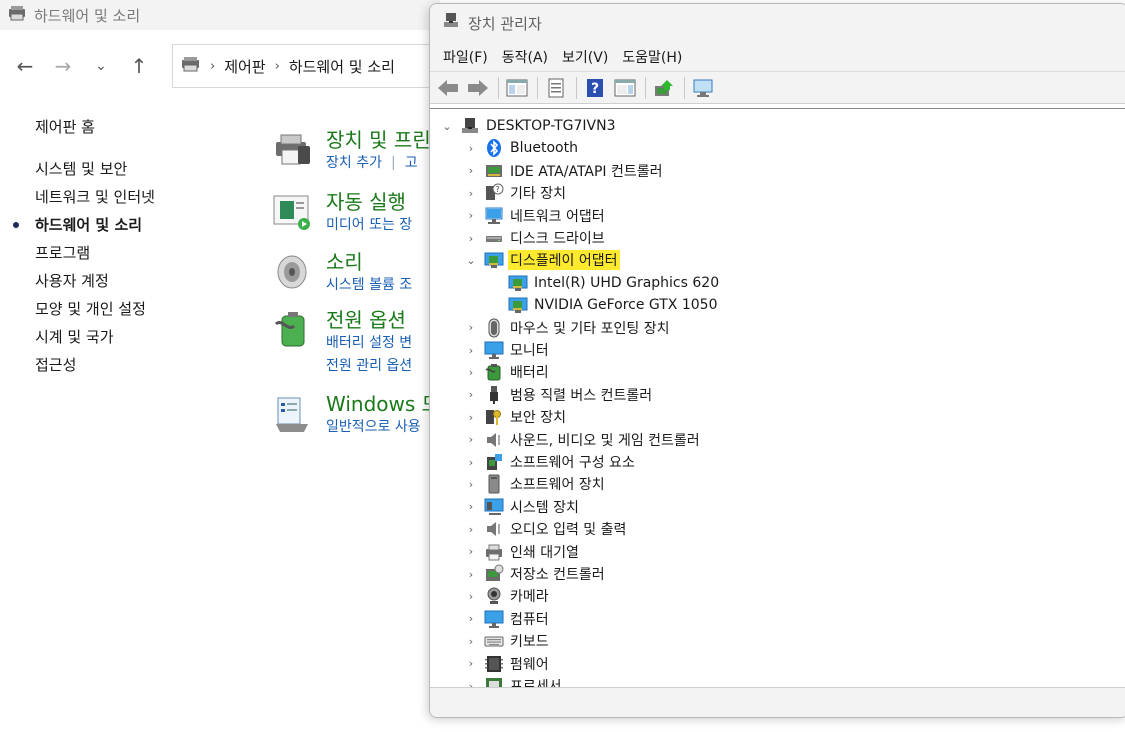  Describe the element at coordinates (527, 126) in the screenshot. I see `tree-root-computer: ⌄ DESKTOP-TG7IVN3` at that location.